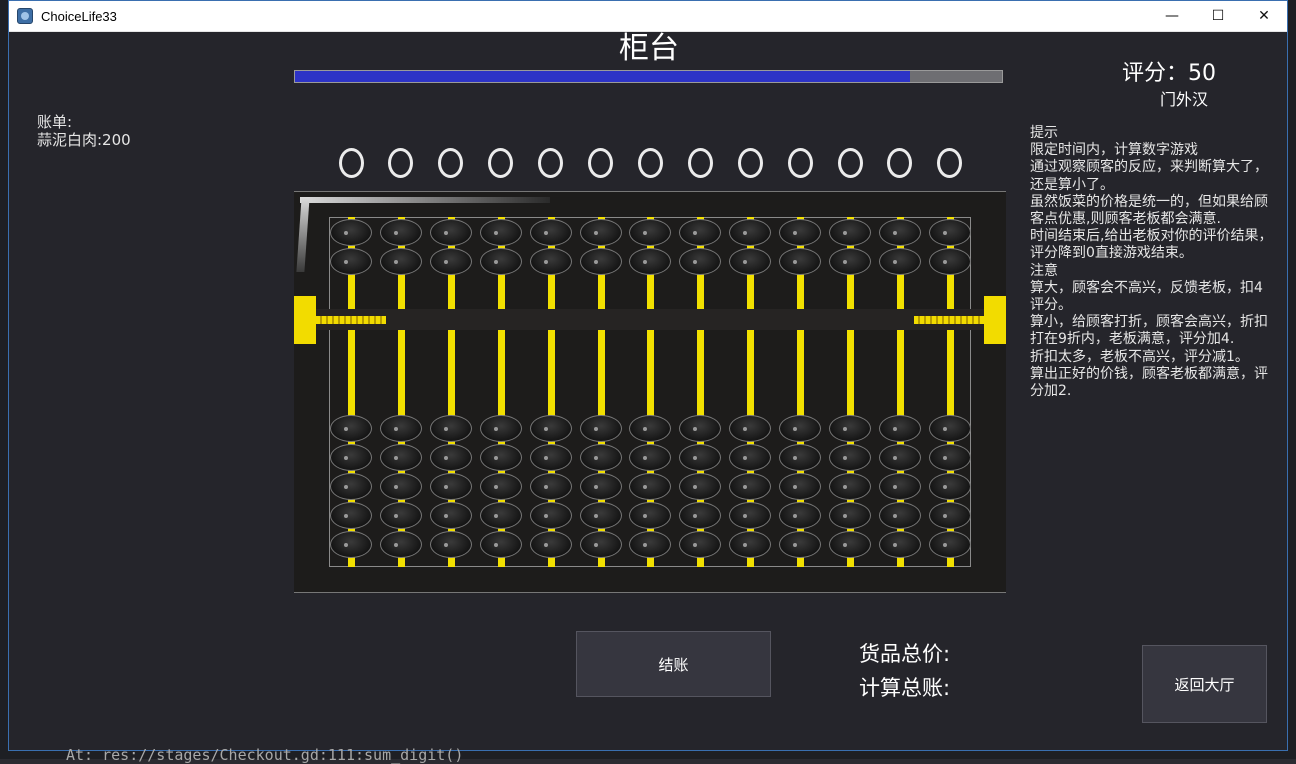 Image resolution: width=1296 pixels, height=764 pixels. I want to click on maximize-button: ☐, so click(1218, 16).